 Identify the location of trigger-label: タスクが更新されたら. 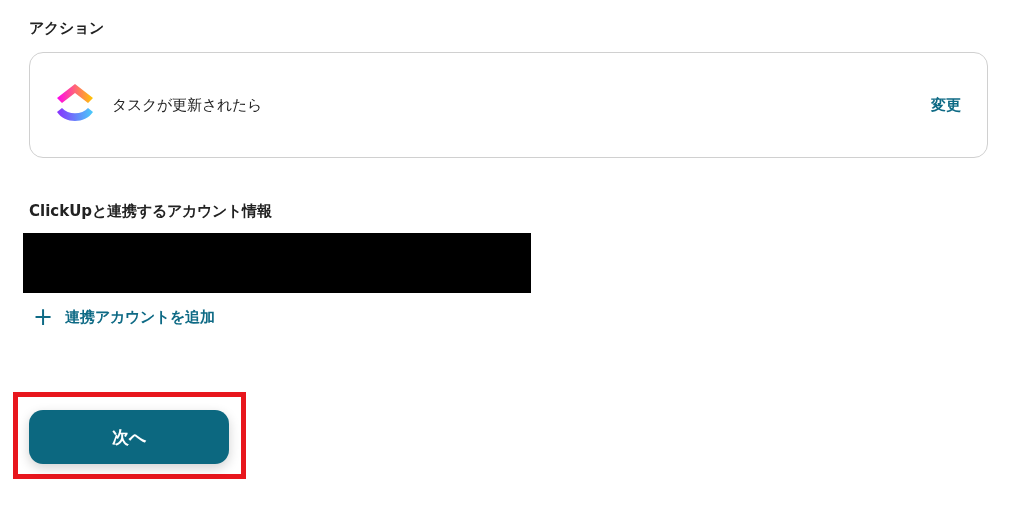
(187, 105).